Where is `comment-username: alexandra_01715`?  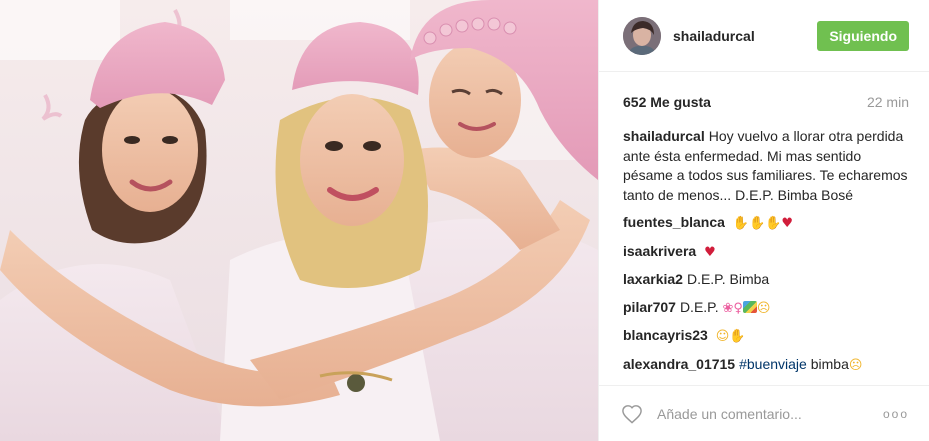
comment-username: alexandra_01715 is located at coordinates (679, 364).